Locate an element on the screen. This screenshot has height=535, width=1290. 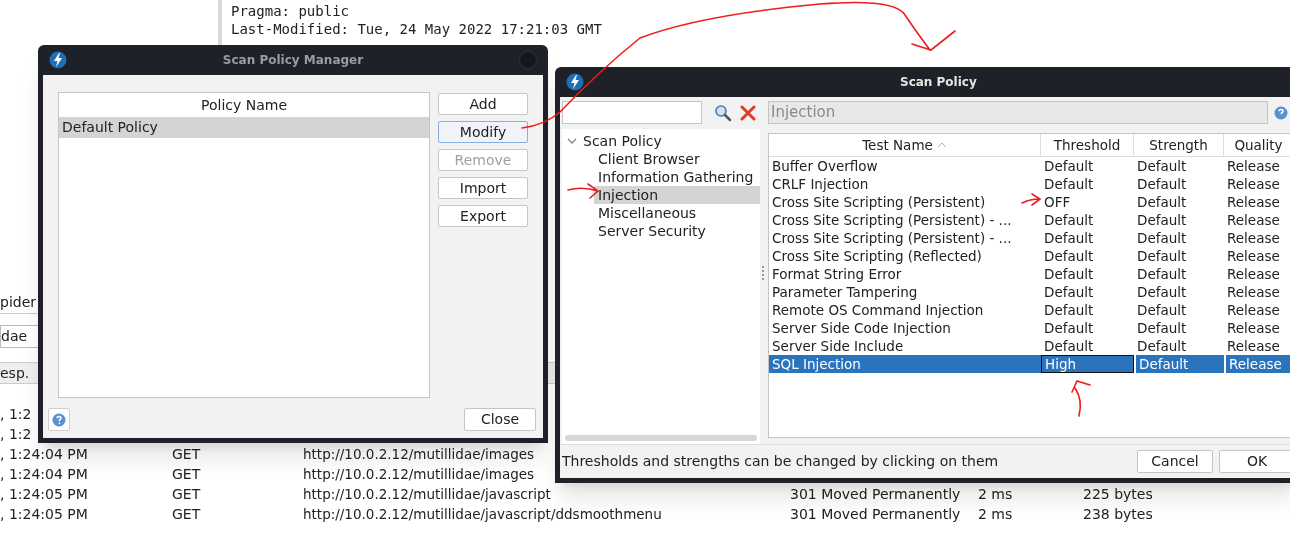
table-cell-text: Buffer Overflow is located at coordinates (825, 166).